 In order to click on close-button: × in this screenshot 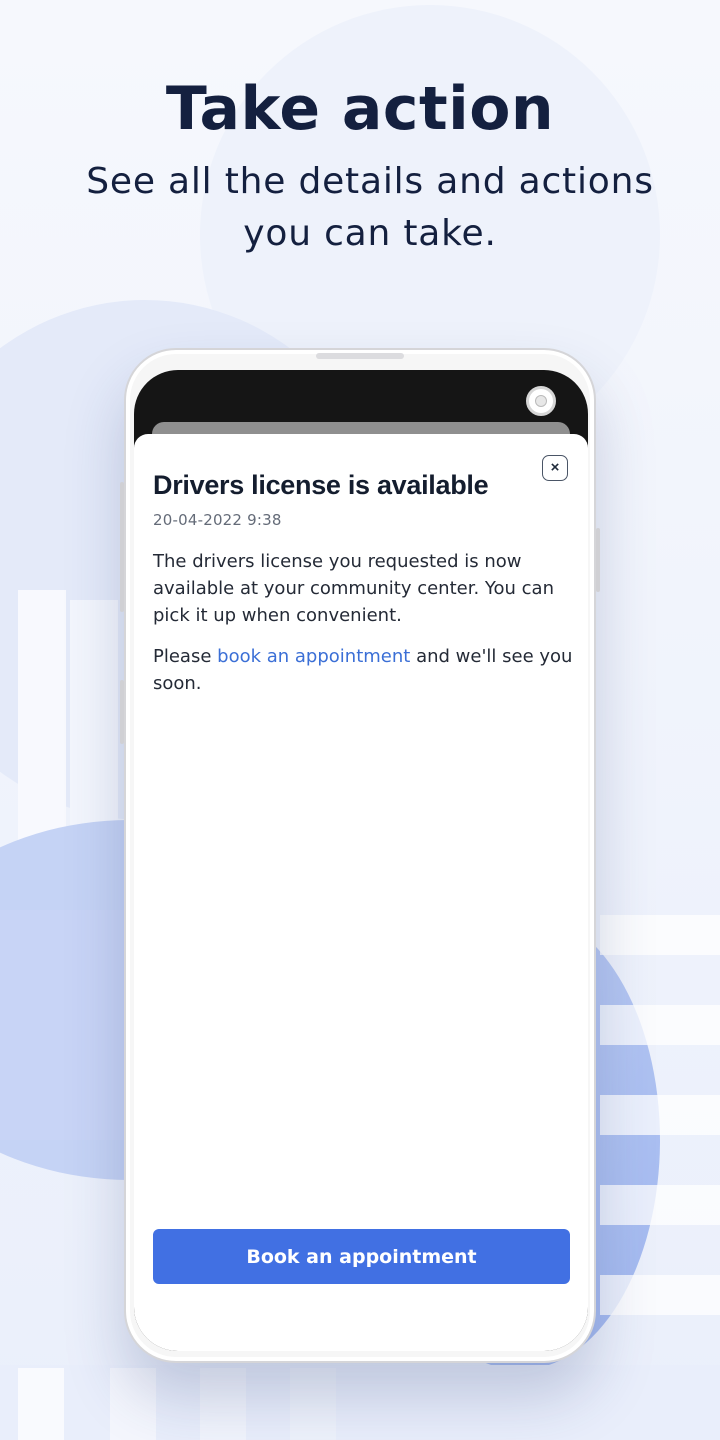, I will do `click(555, 468)`.